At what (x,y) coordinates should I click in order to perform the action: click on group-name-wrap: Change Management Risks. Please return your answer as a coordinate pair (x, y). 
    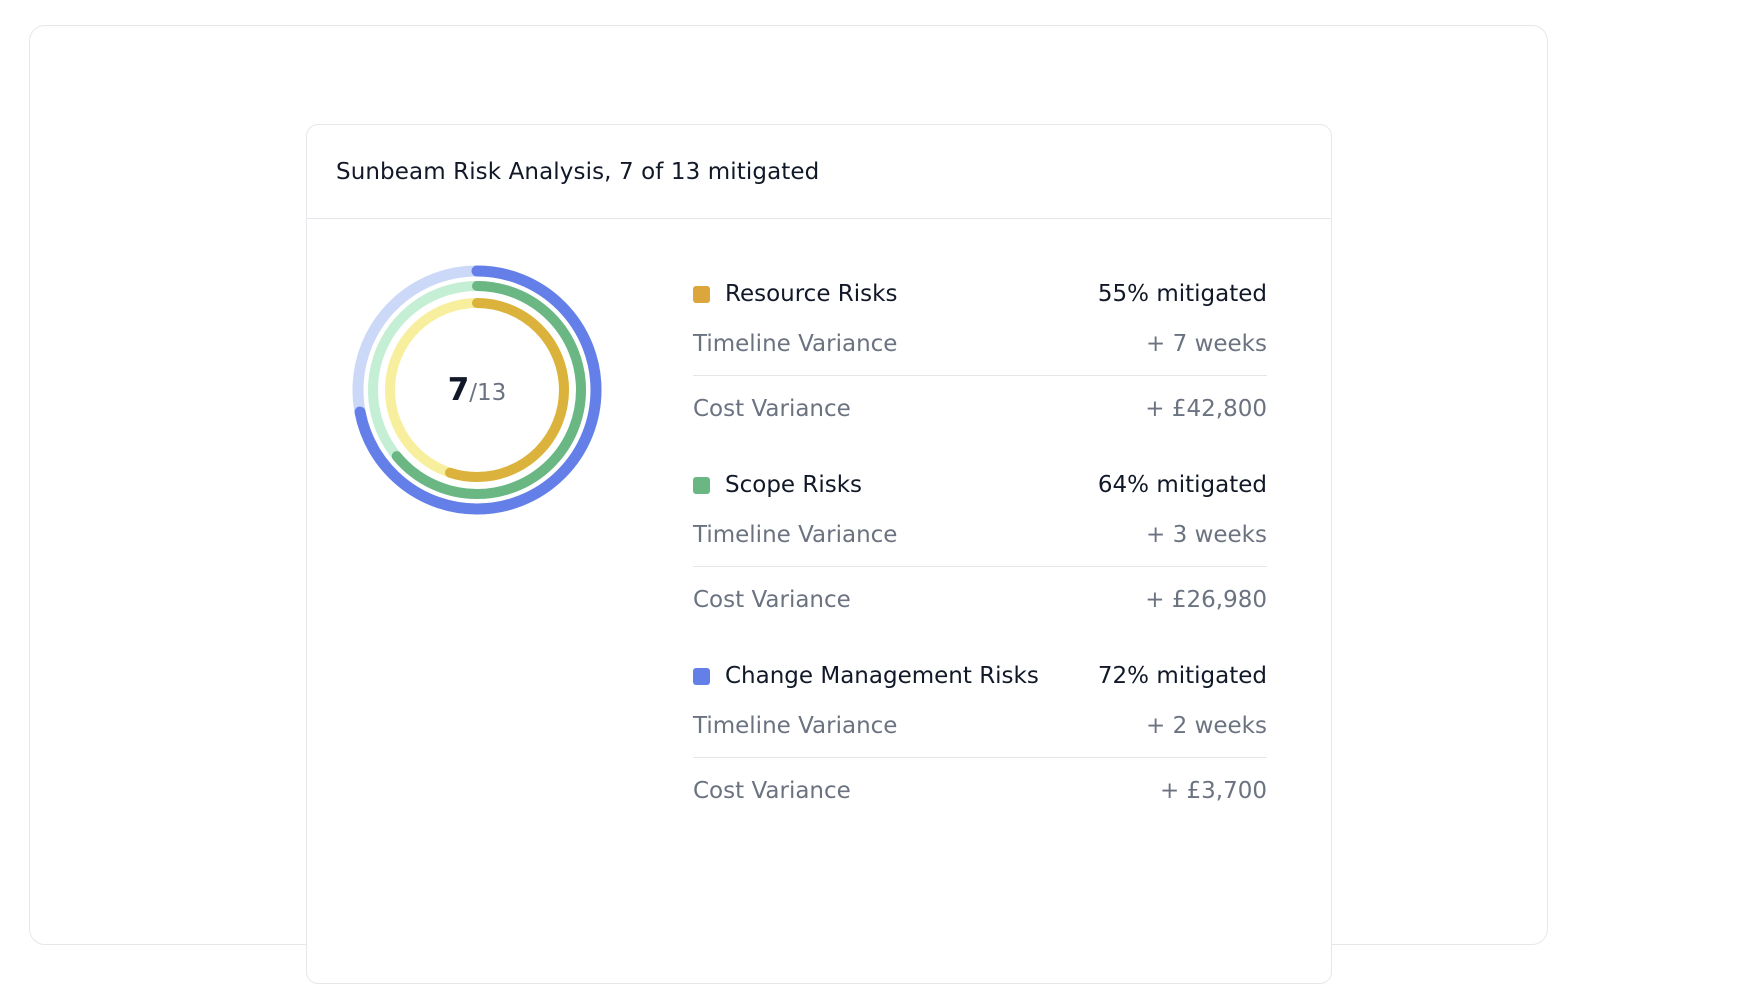
    Looking at the image, I should click on (866, 676).